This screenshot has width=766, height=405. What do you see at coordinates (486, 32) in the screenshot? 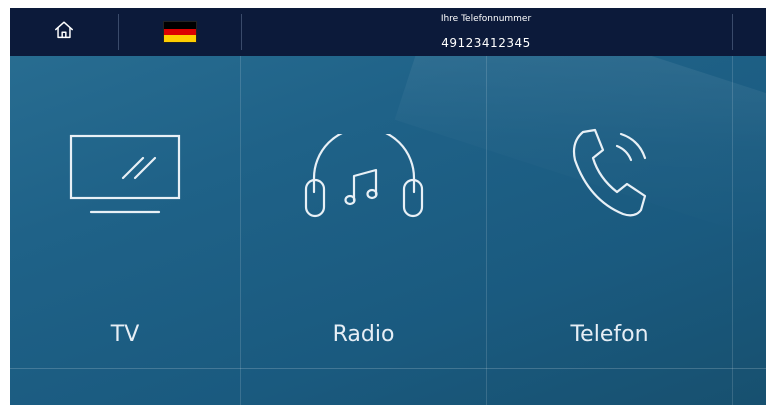
I see `phone-info: Ihre Telefonnummer 49123412345` at bounding box center [486, 32].